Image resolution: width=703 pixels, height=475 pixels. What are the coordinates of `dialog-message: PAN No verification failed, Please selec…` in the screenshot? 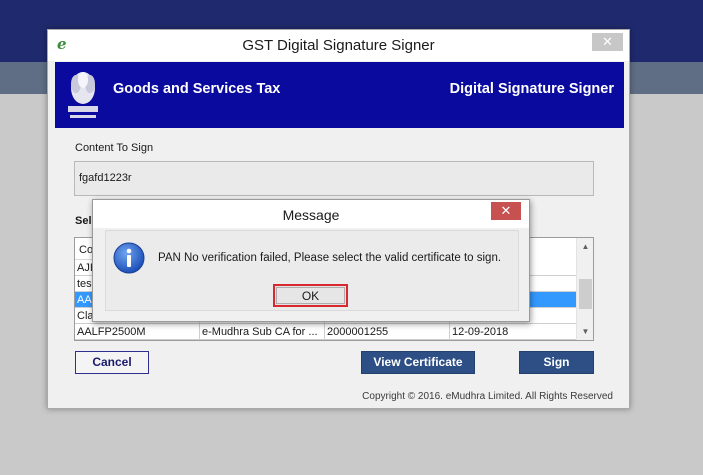 It's located at (330, 258).